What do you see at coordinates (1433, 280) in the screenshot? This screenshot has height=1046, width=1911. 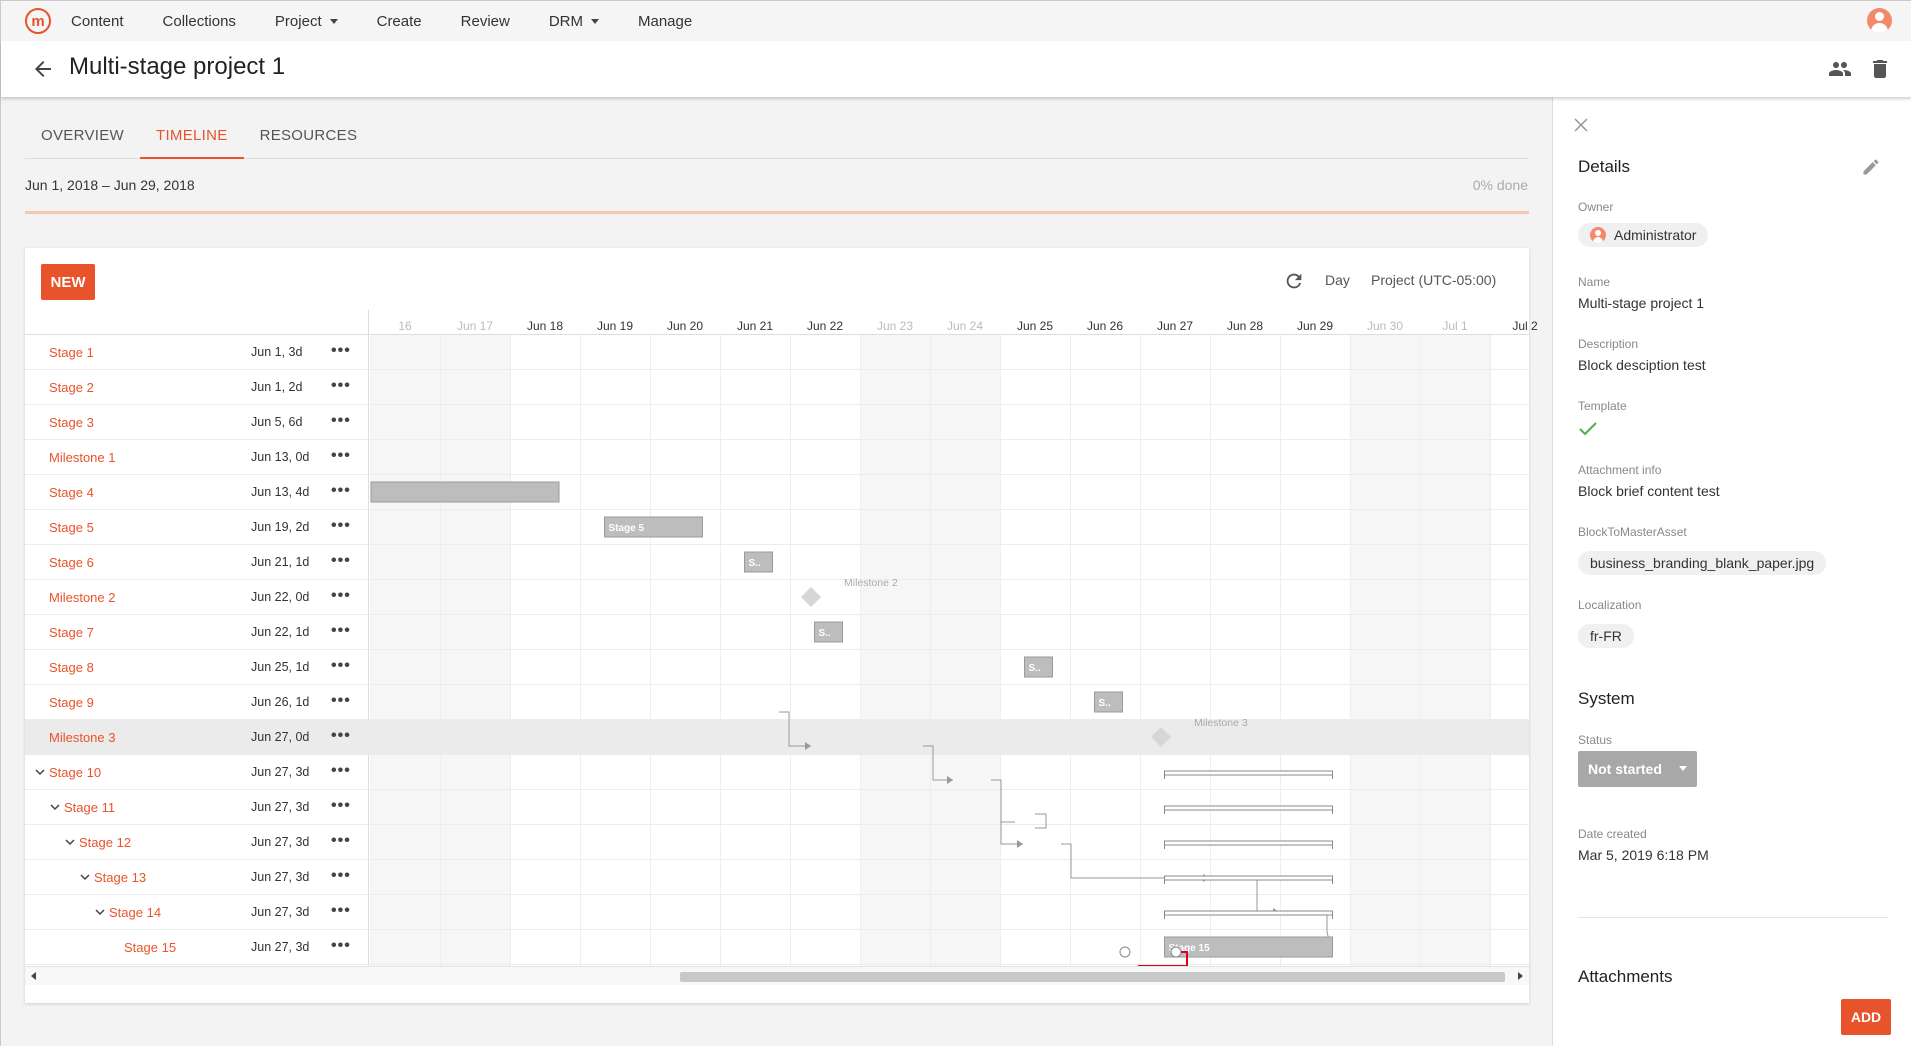 I see `timezone-selector: Project (UTC-05:00)` at bounding box center [1433, 280].